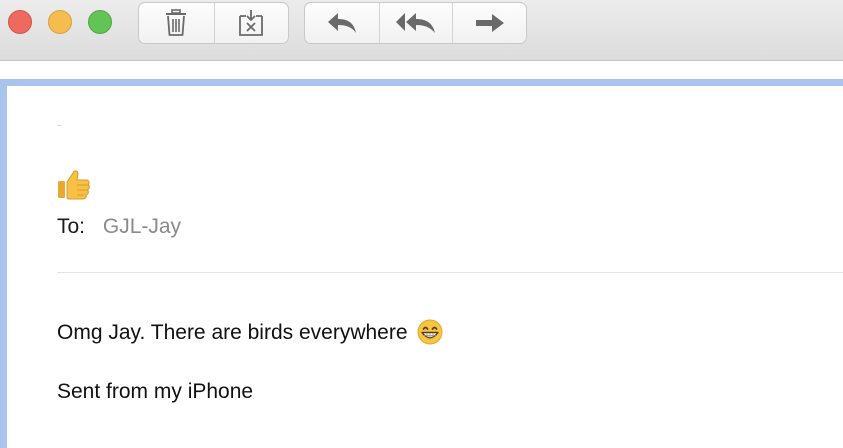  I want to click on close-window-button, so click(20, 22).